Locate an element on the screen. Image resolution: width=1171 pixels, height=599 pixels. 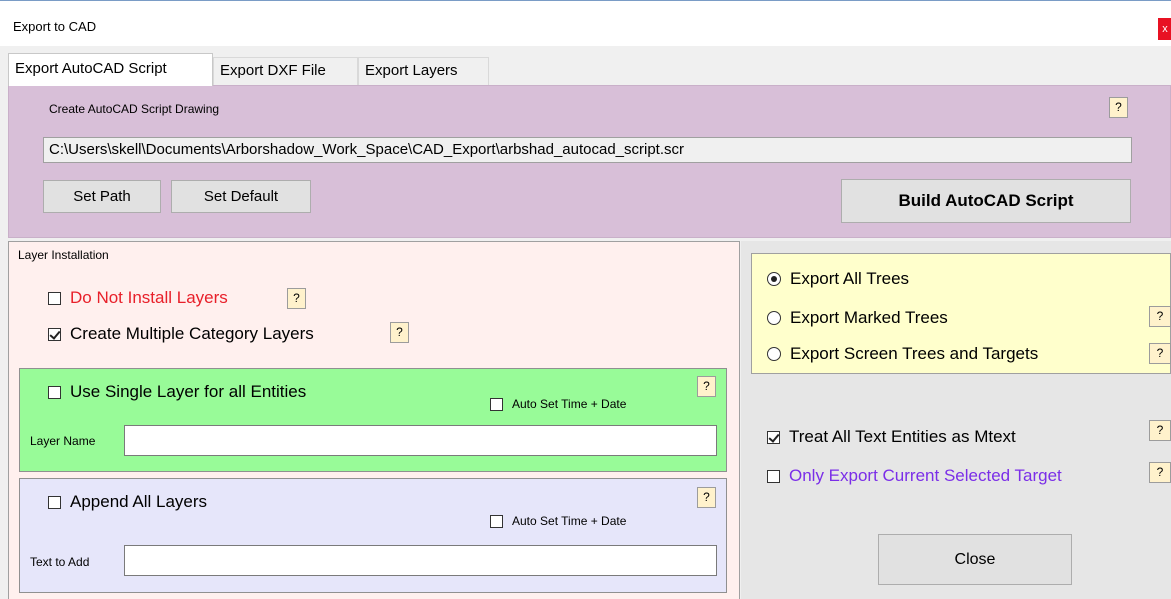
tab-export-layers: Export Layers is located at coordinates (423, 71).